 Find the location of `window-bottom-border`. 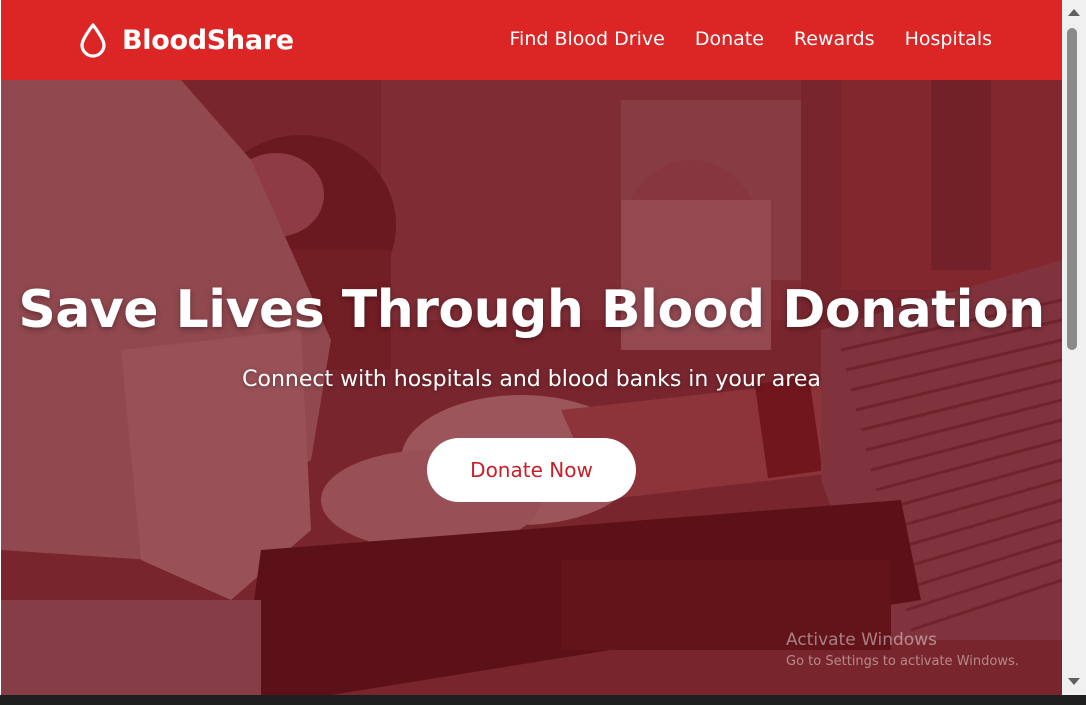

window-bottom-border is located at coordinates (543, 700).